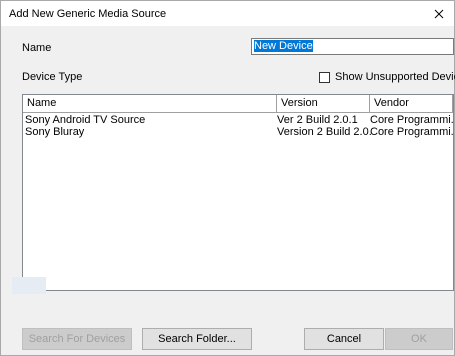 The image size is (455, 356). I want to click on column-header-name: Name, so click(150, 103).